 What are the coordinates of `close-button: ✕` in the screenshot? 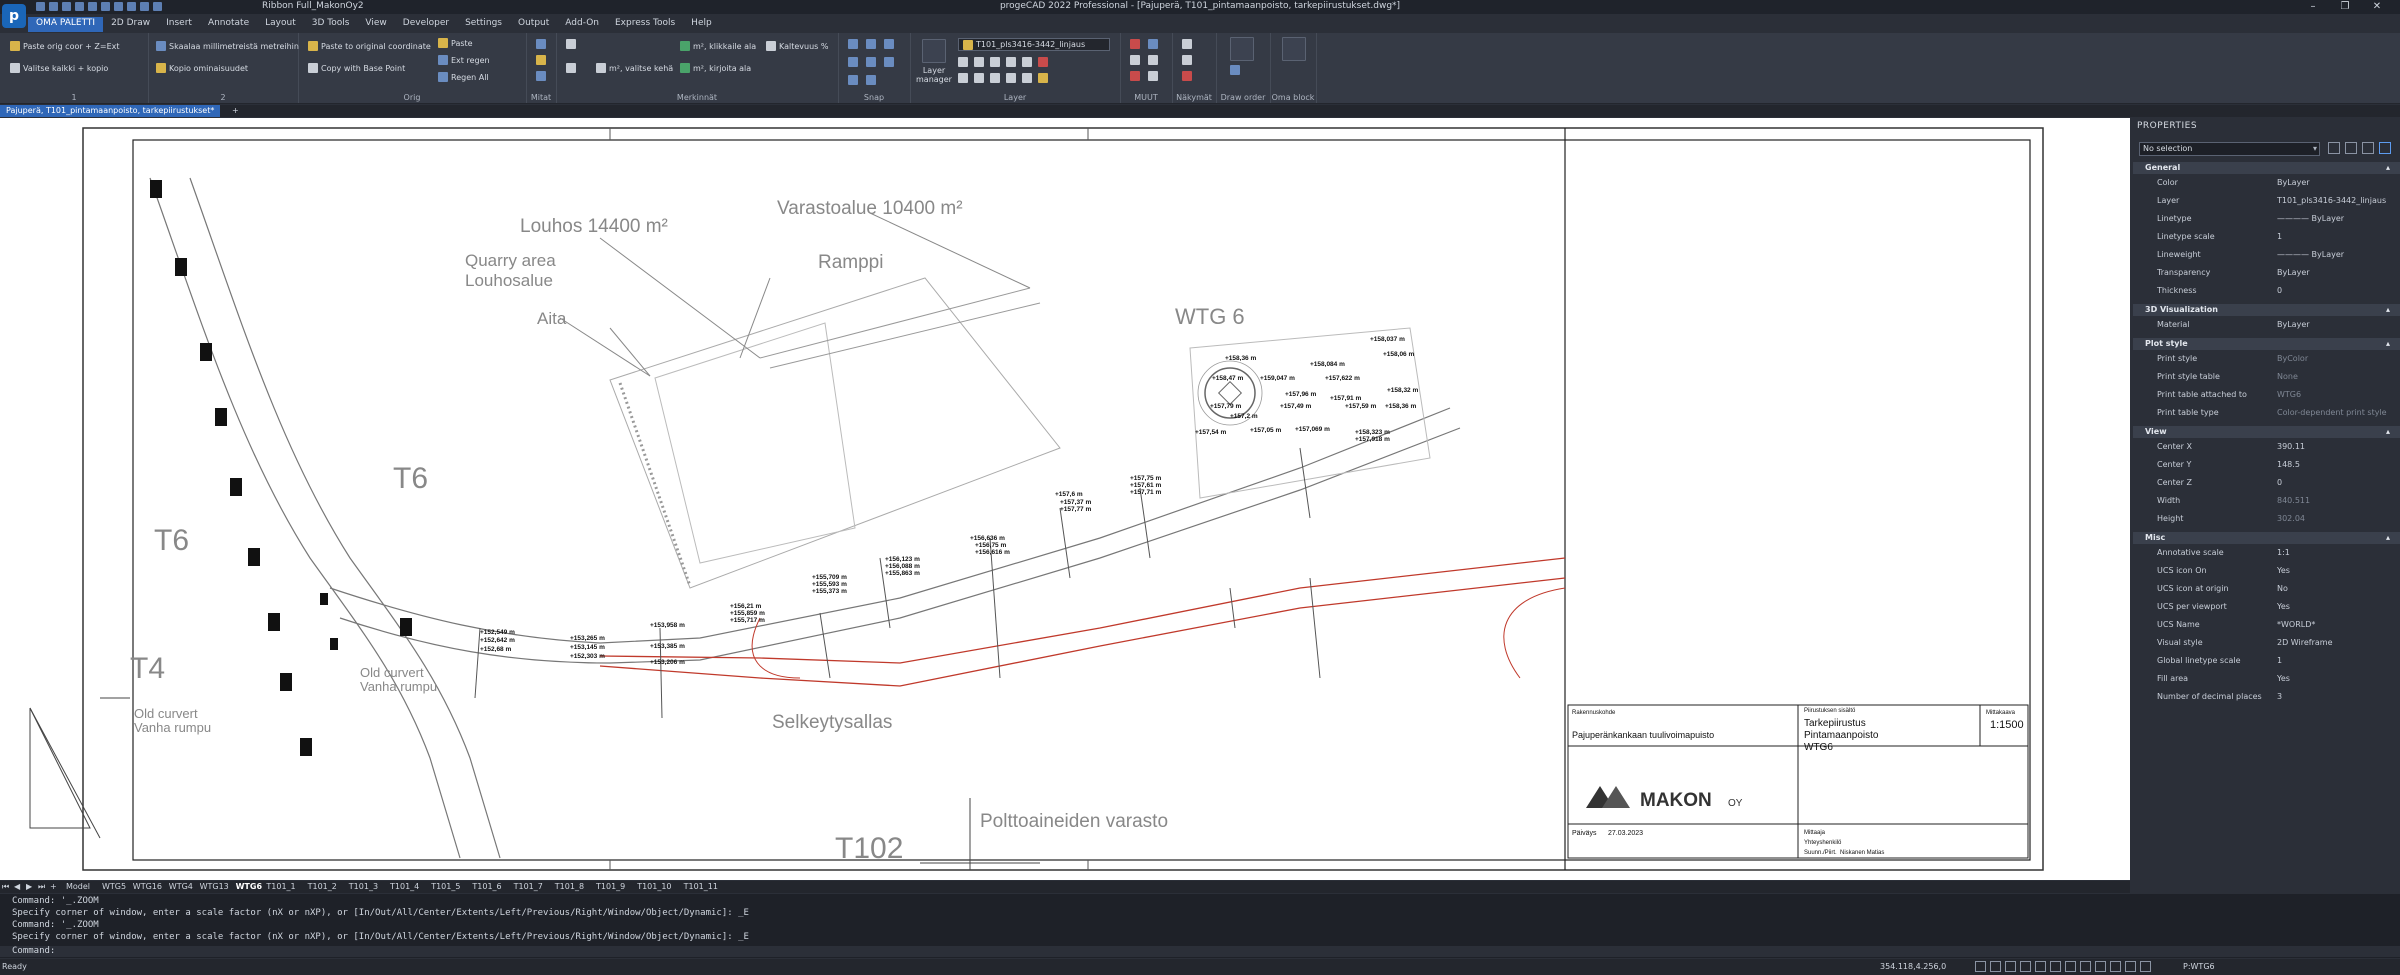 It's located at (2377, 7).